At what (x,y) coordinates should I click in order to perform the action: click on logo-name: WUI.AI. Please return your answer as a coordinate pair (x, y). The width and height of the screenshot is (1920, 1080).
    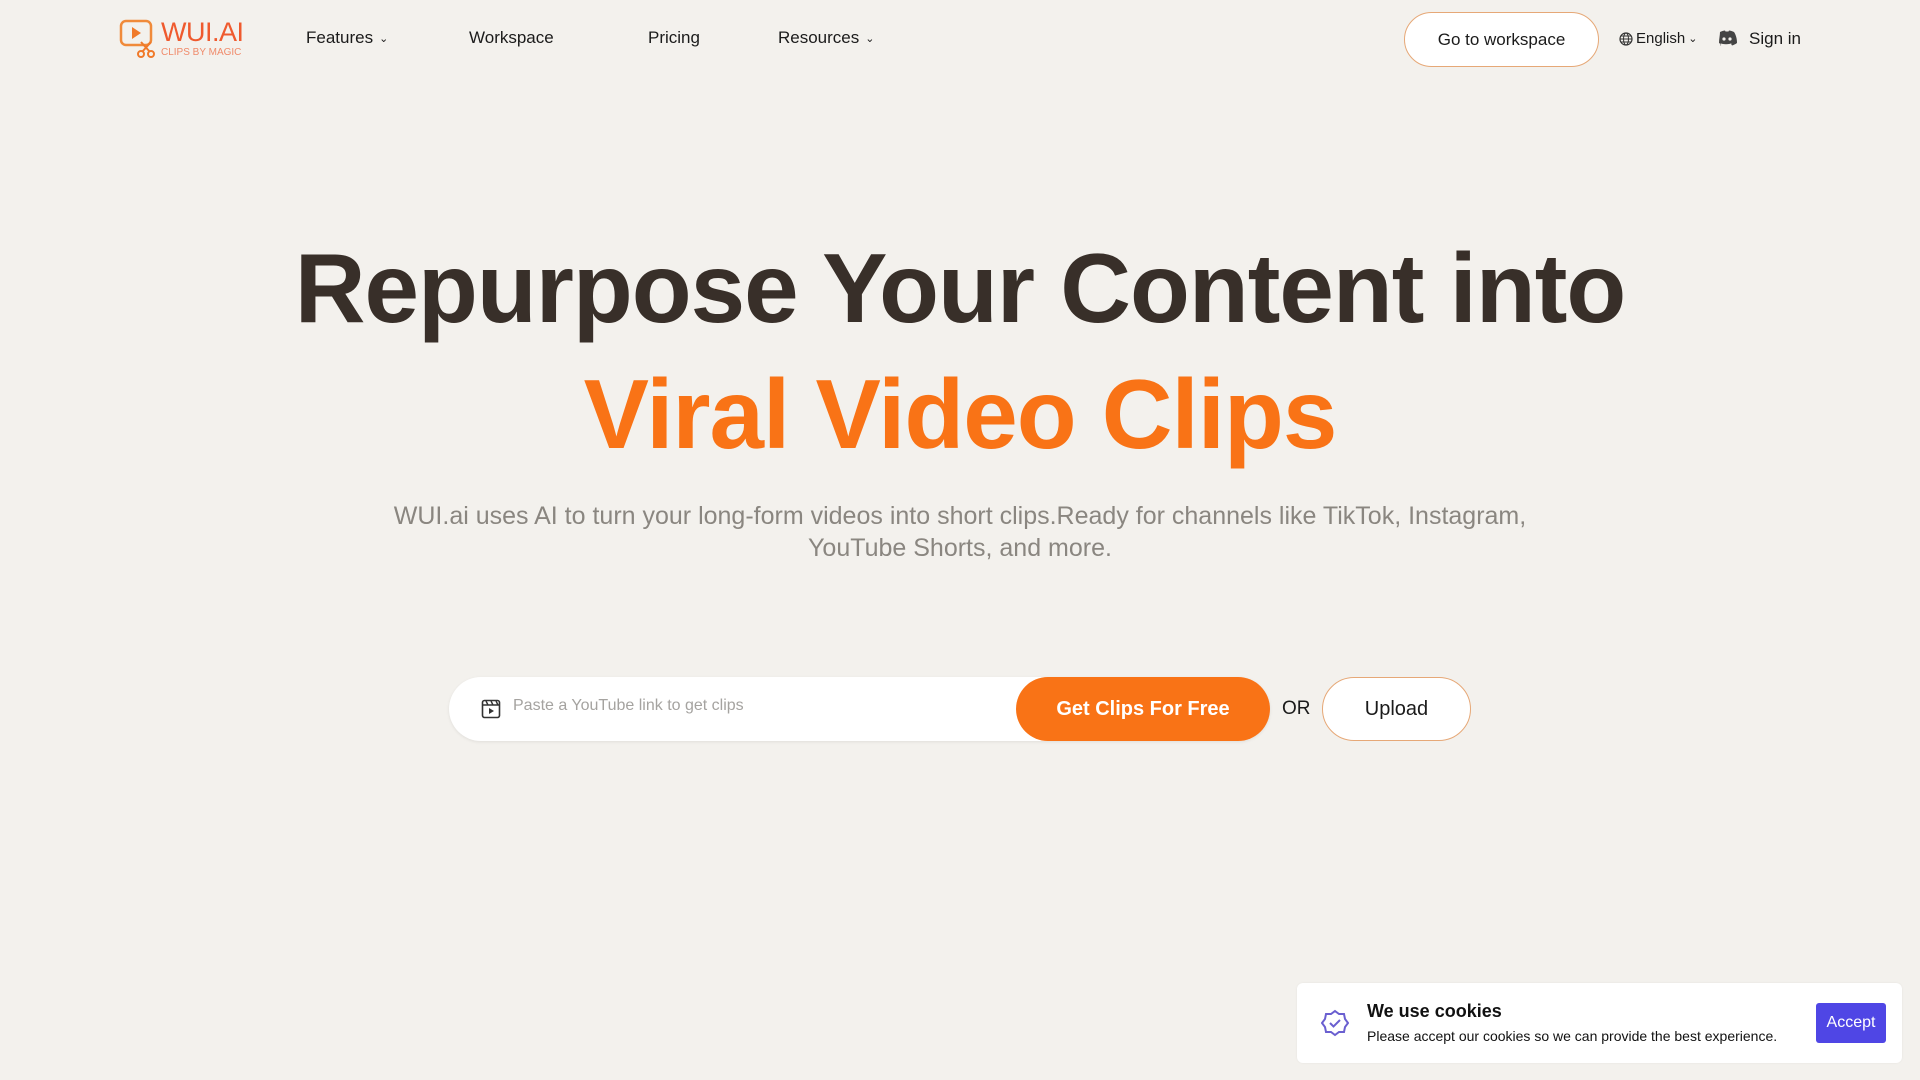
    Looking at the image, I should click on (202, 31).